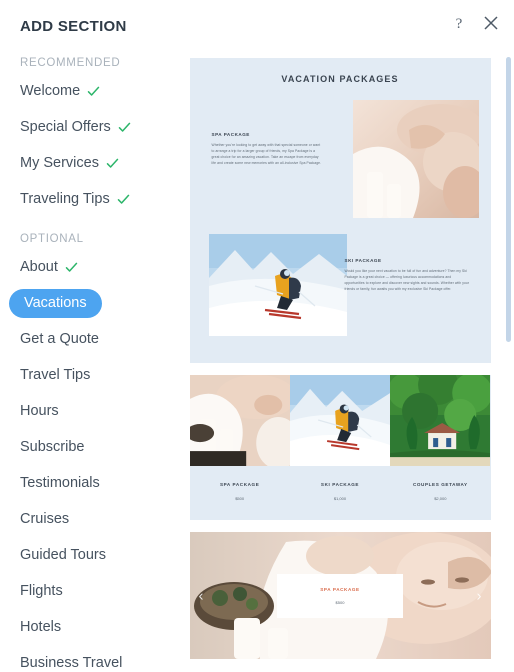  What do you see at coordinates (102, 627) in the screenshot?
I see `sidebar-item-hotels: Hotels` at bounding box center [102, 627].